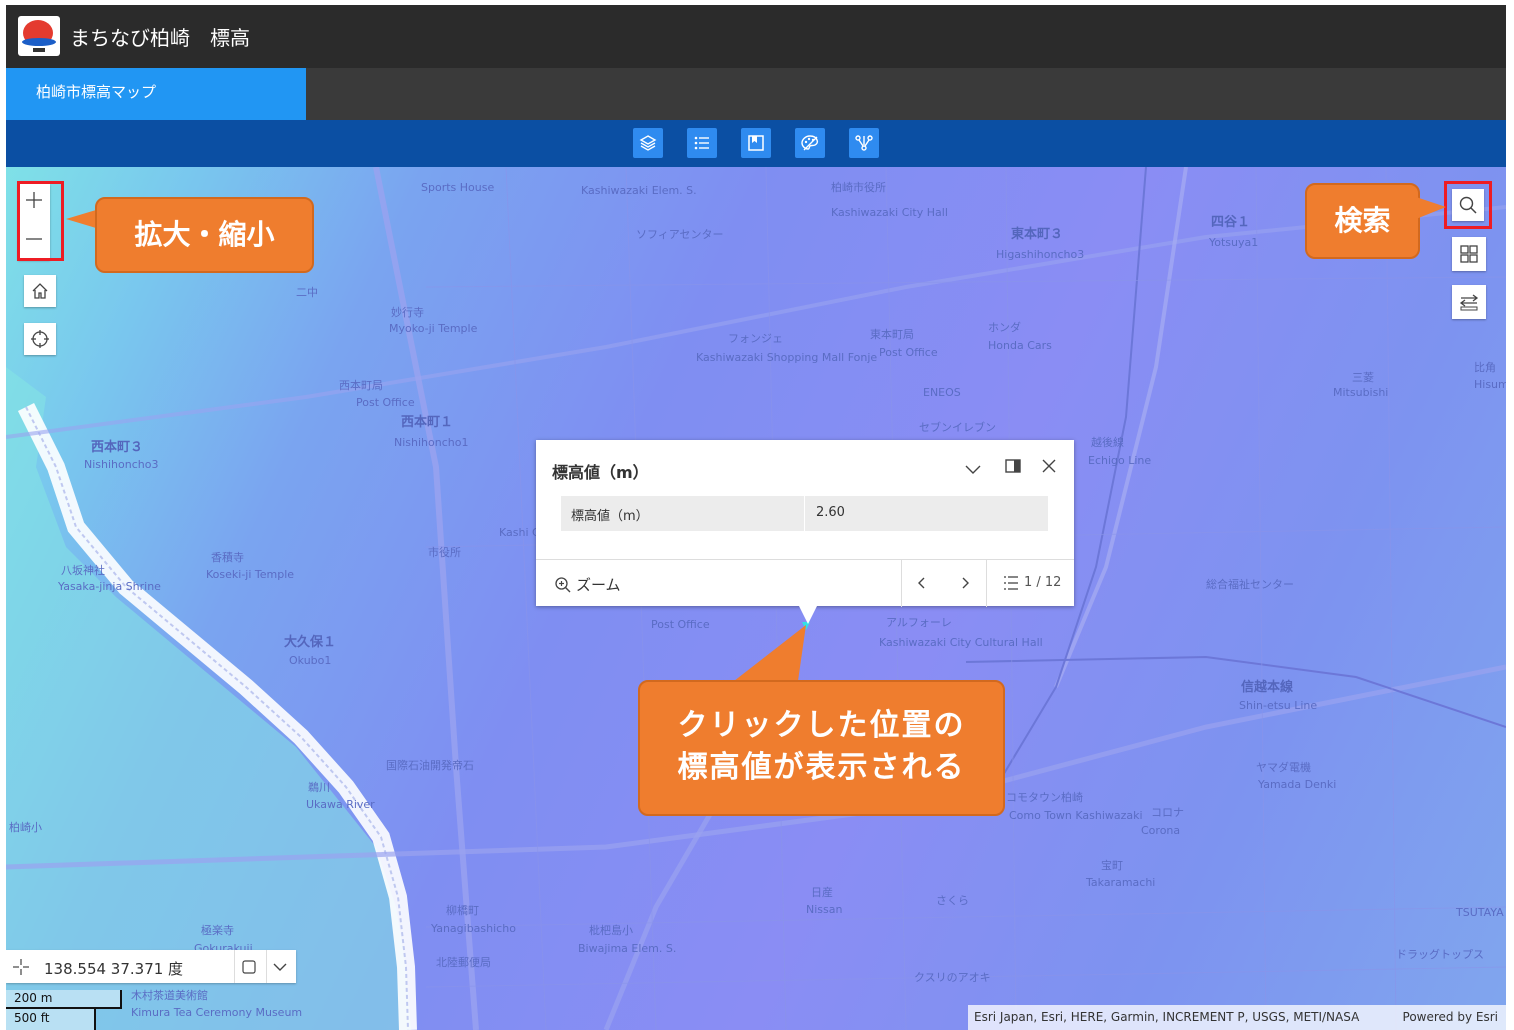  Describe the element at coordinates (680, 234) in the screenshot. I see `map-label: ソフィアセンター` at that location.